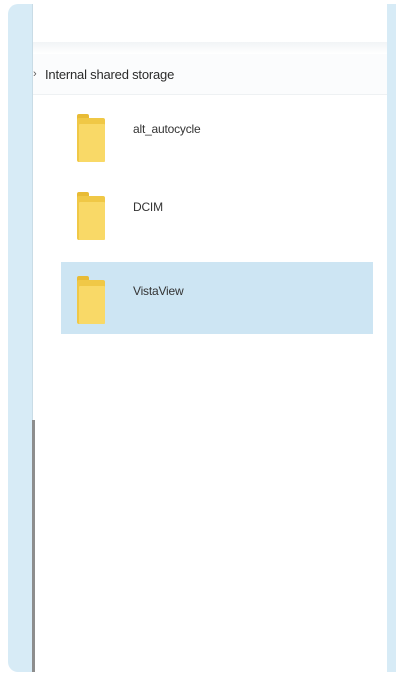  Describe the element at coordinates (38, 74) in the screenshot. I see `chevron-right-icon: ›` at that location.